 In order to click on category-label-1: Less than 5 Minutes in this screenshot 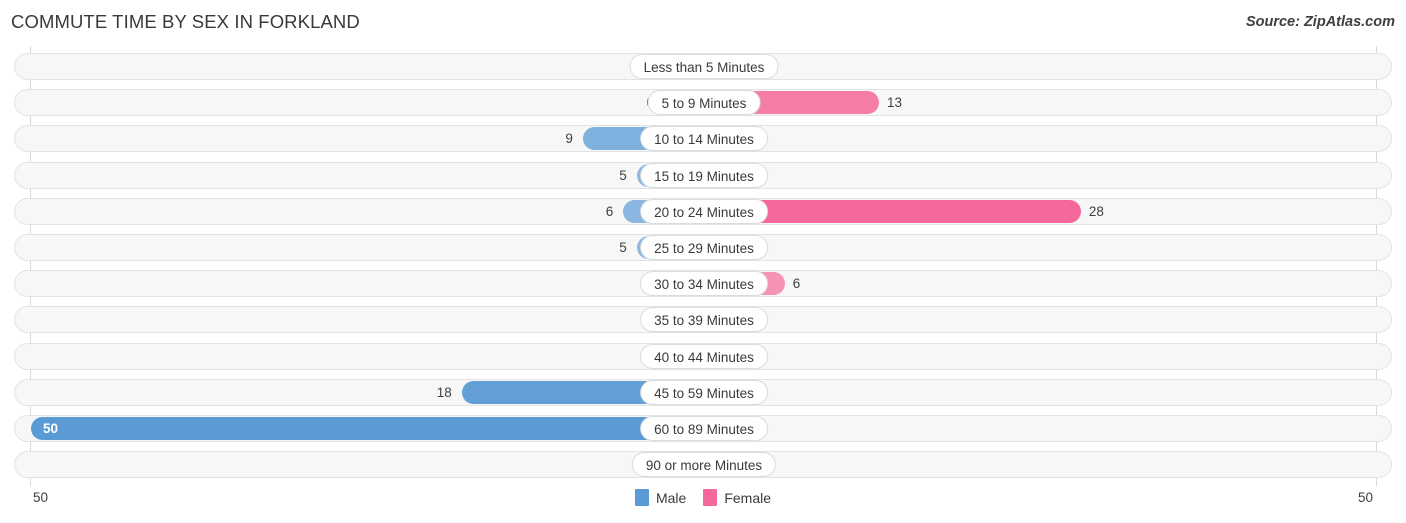, I will do `click(704, 66)`.